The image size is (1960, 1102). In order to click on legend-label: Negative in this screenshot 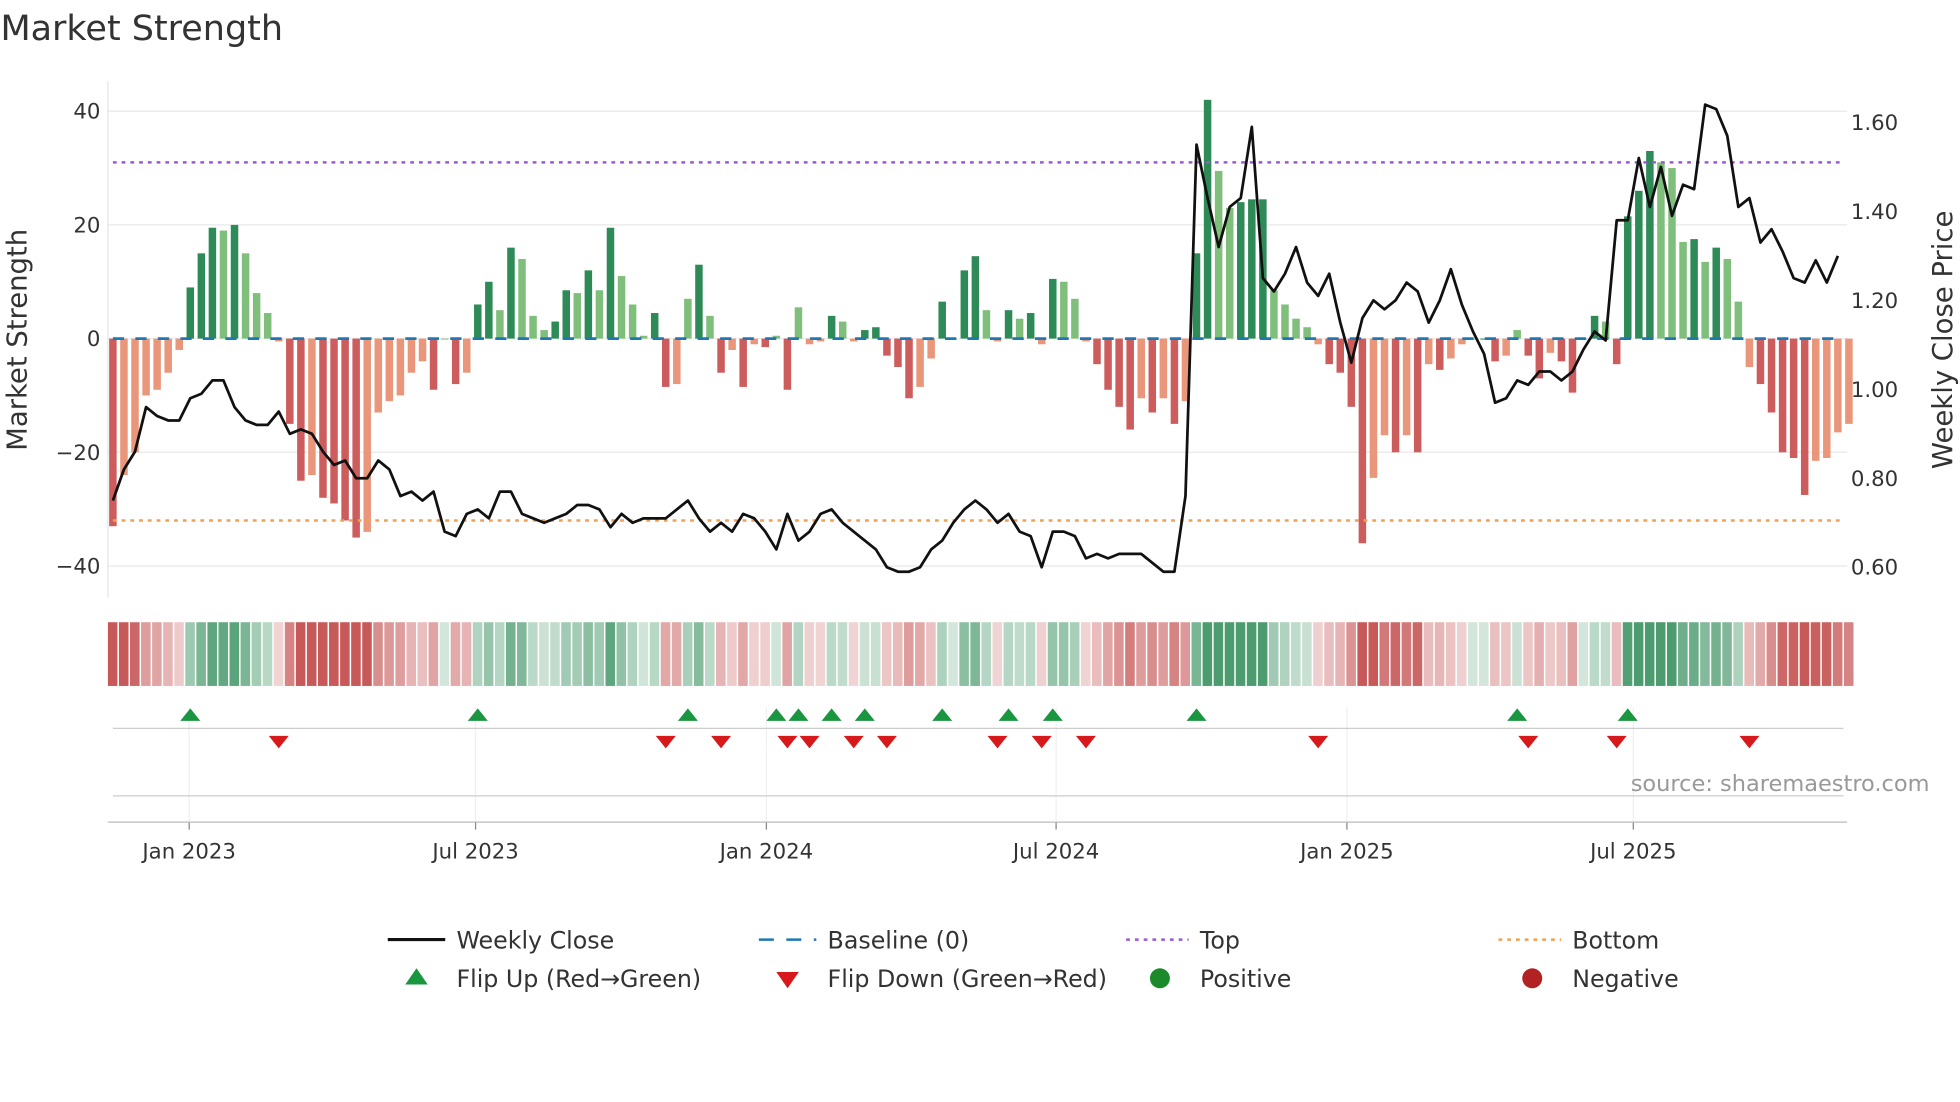, I will do `click(1625, 979)`.